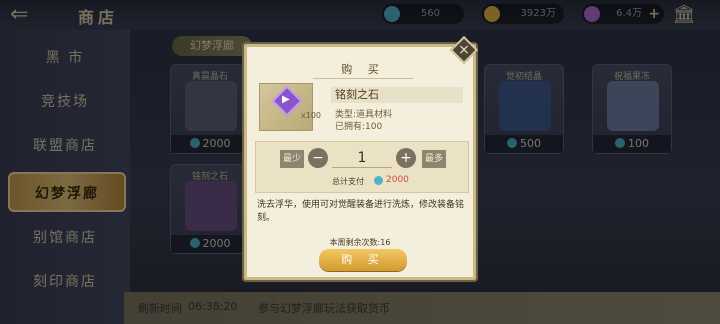  Describe the element at coordinates (286, 99) in the screenshot. I see `play-glyph-icon: ▶` at that location.